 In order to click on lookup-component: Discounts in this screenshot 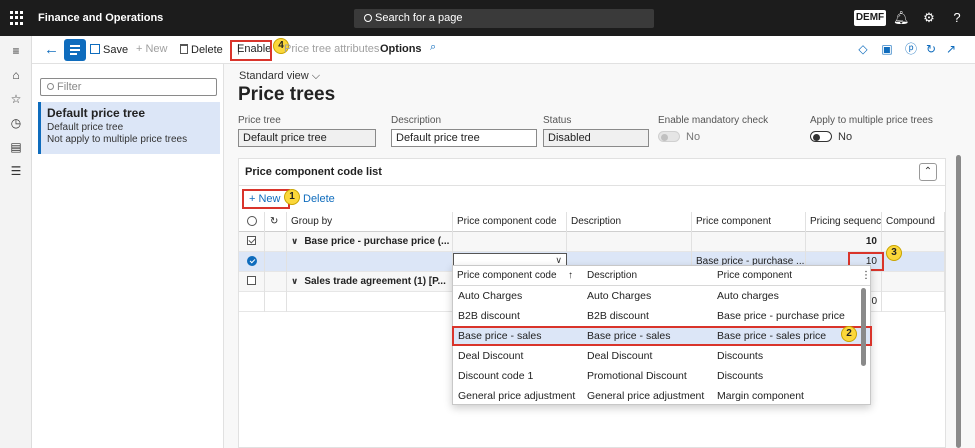, I will do `click(740, 356)`.